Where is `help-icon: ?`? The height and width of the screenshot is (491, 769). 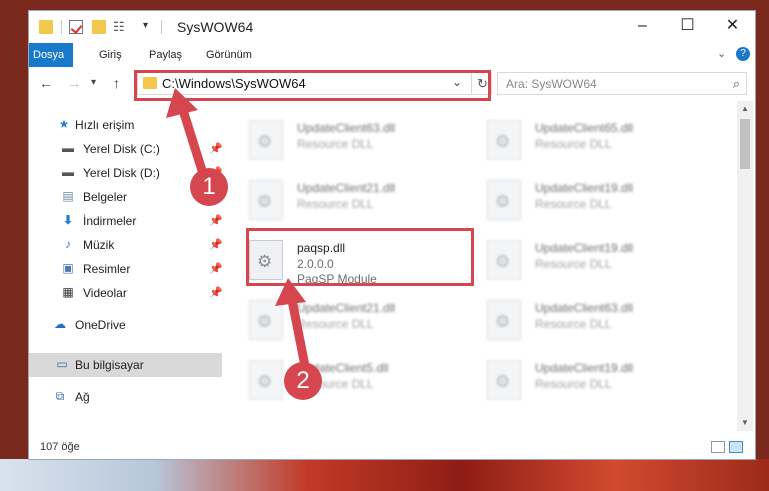 help-icon: ? is located at coordinates (743, 54).